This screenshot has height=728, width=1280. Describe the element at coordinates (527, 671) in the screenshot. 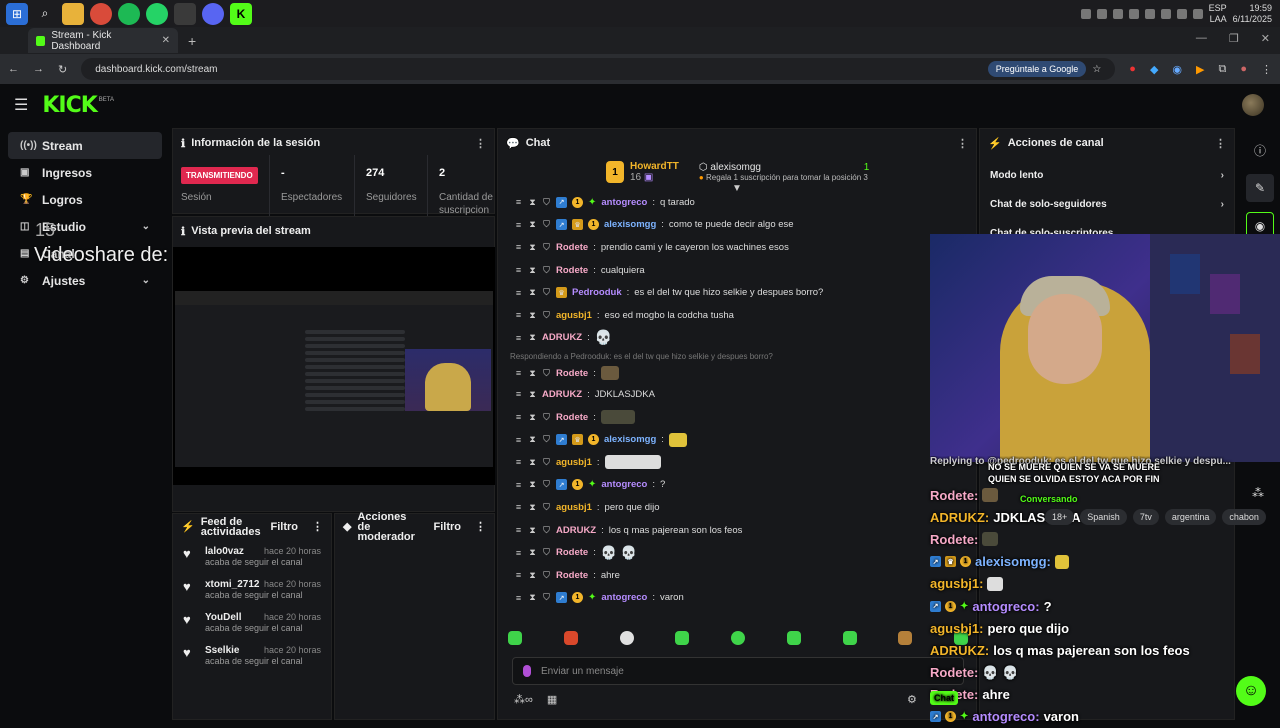

I see `microphone-icon` at that location.